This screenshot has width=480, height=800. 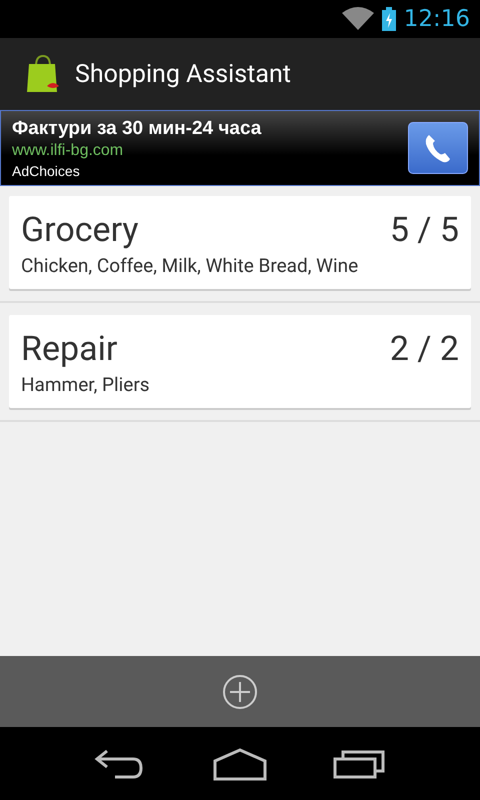 What do you see at coordinates (43, 74) in the screenshot?
I see `shopping-bag-icon` at bounding box center [43, 74].